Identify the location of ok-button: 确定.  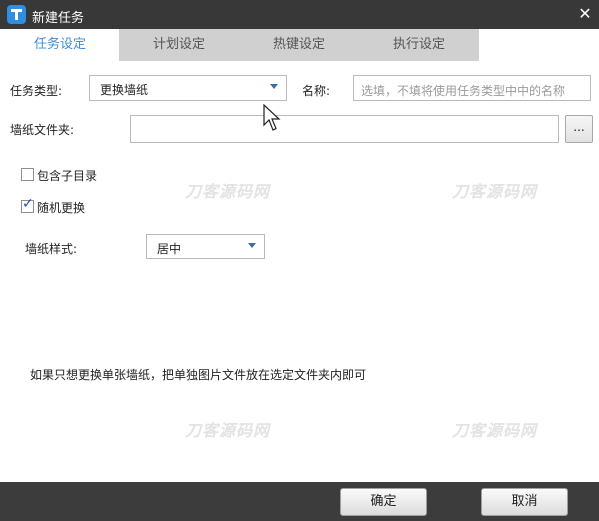
(383, 502).